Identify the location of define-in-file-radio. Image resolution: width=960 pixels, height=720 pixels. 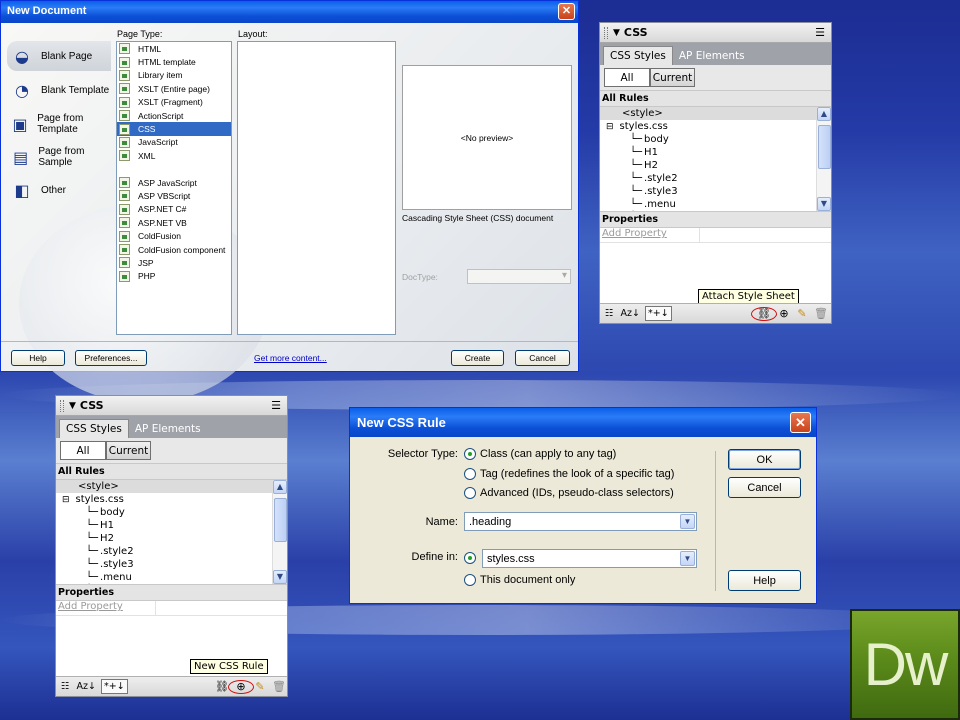
(472, 558).